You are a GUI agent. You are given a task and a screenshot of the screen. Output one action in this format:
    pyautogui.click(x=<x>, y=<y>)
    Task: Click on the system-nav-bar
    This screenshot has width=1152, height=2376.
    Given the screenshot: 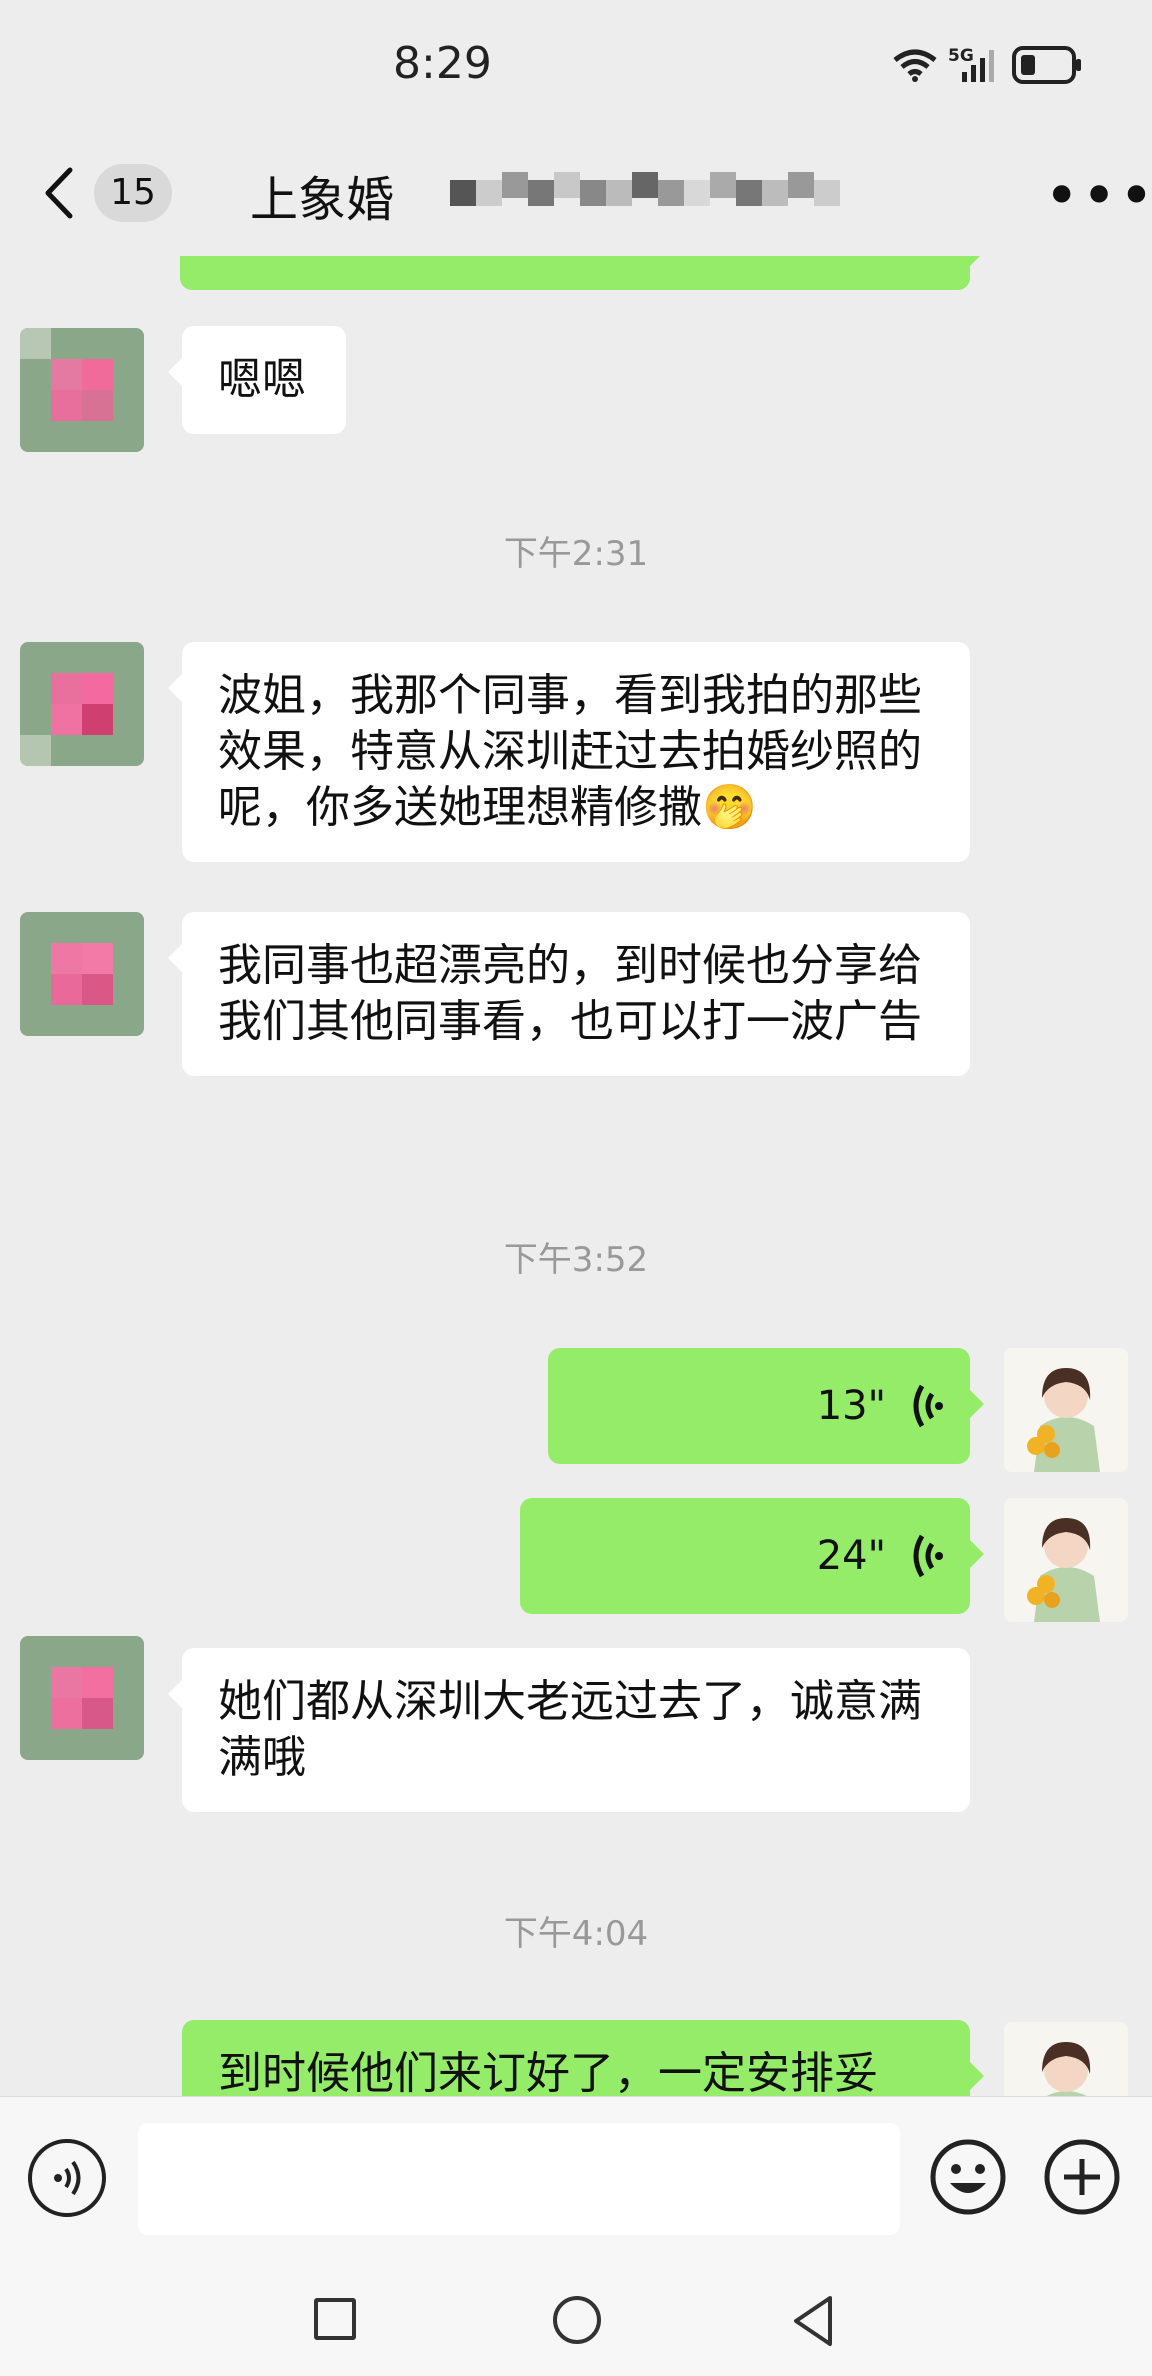 What is the action you would take?
    pyautogui.click(x=576, y=2321)
    